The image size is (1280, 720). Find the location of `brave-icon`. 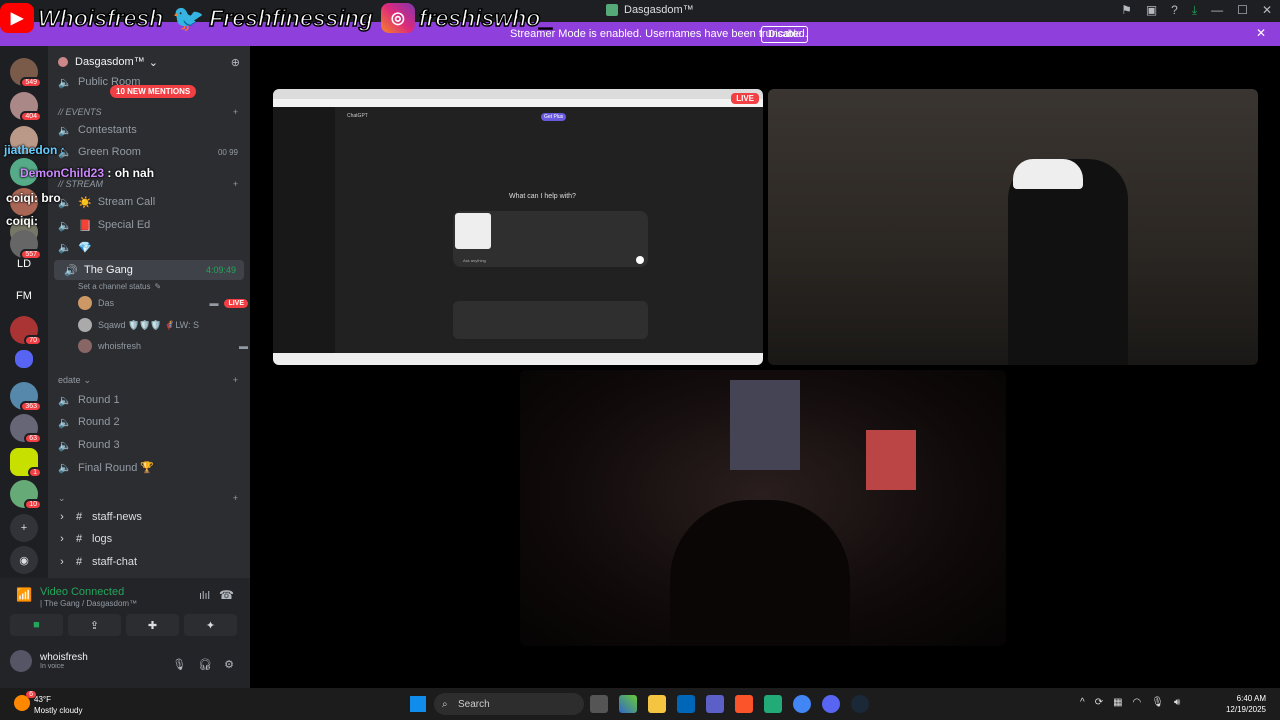

brave-icon is located at coordinates (744, 704).